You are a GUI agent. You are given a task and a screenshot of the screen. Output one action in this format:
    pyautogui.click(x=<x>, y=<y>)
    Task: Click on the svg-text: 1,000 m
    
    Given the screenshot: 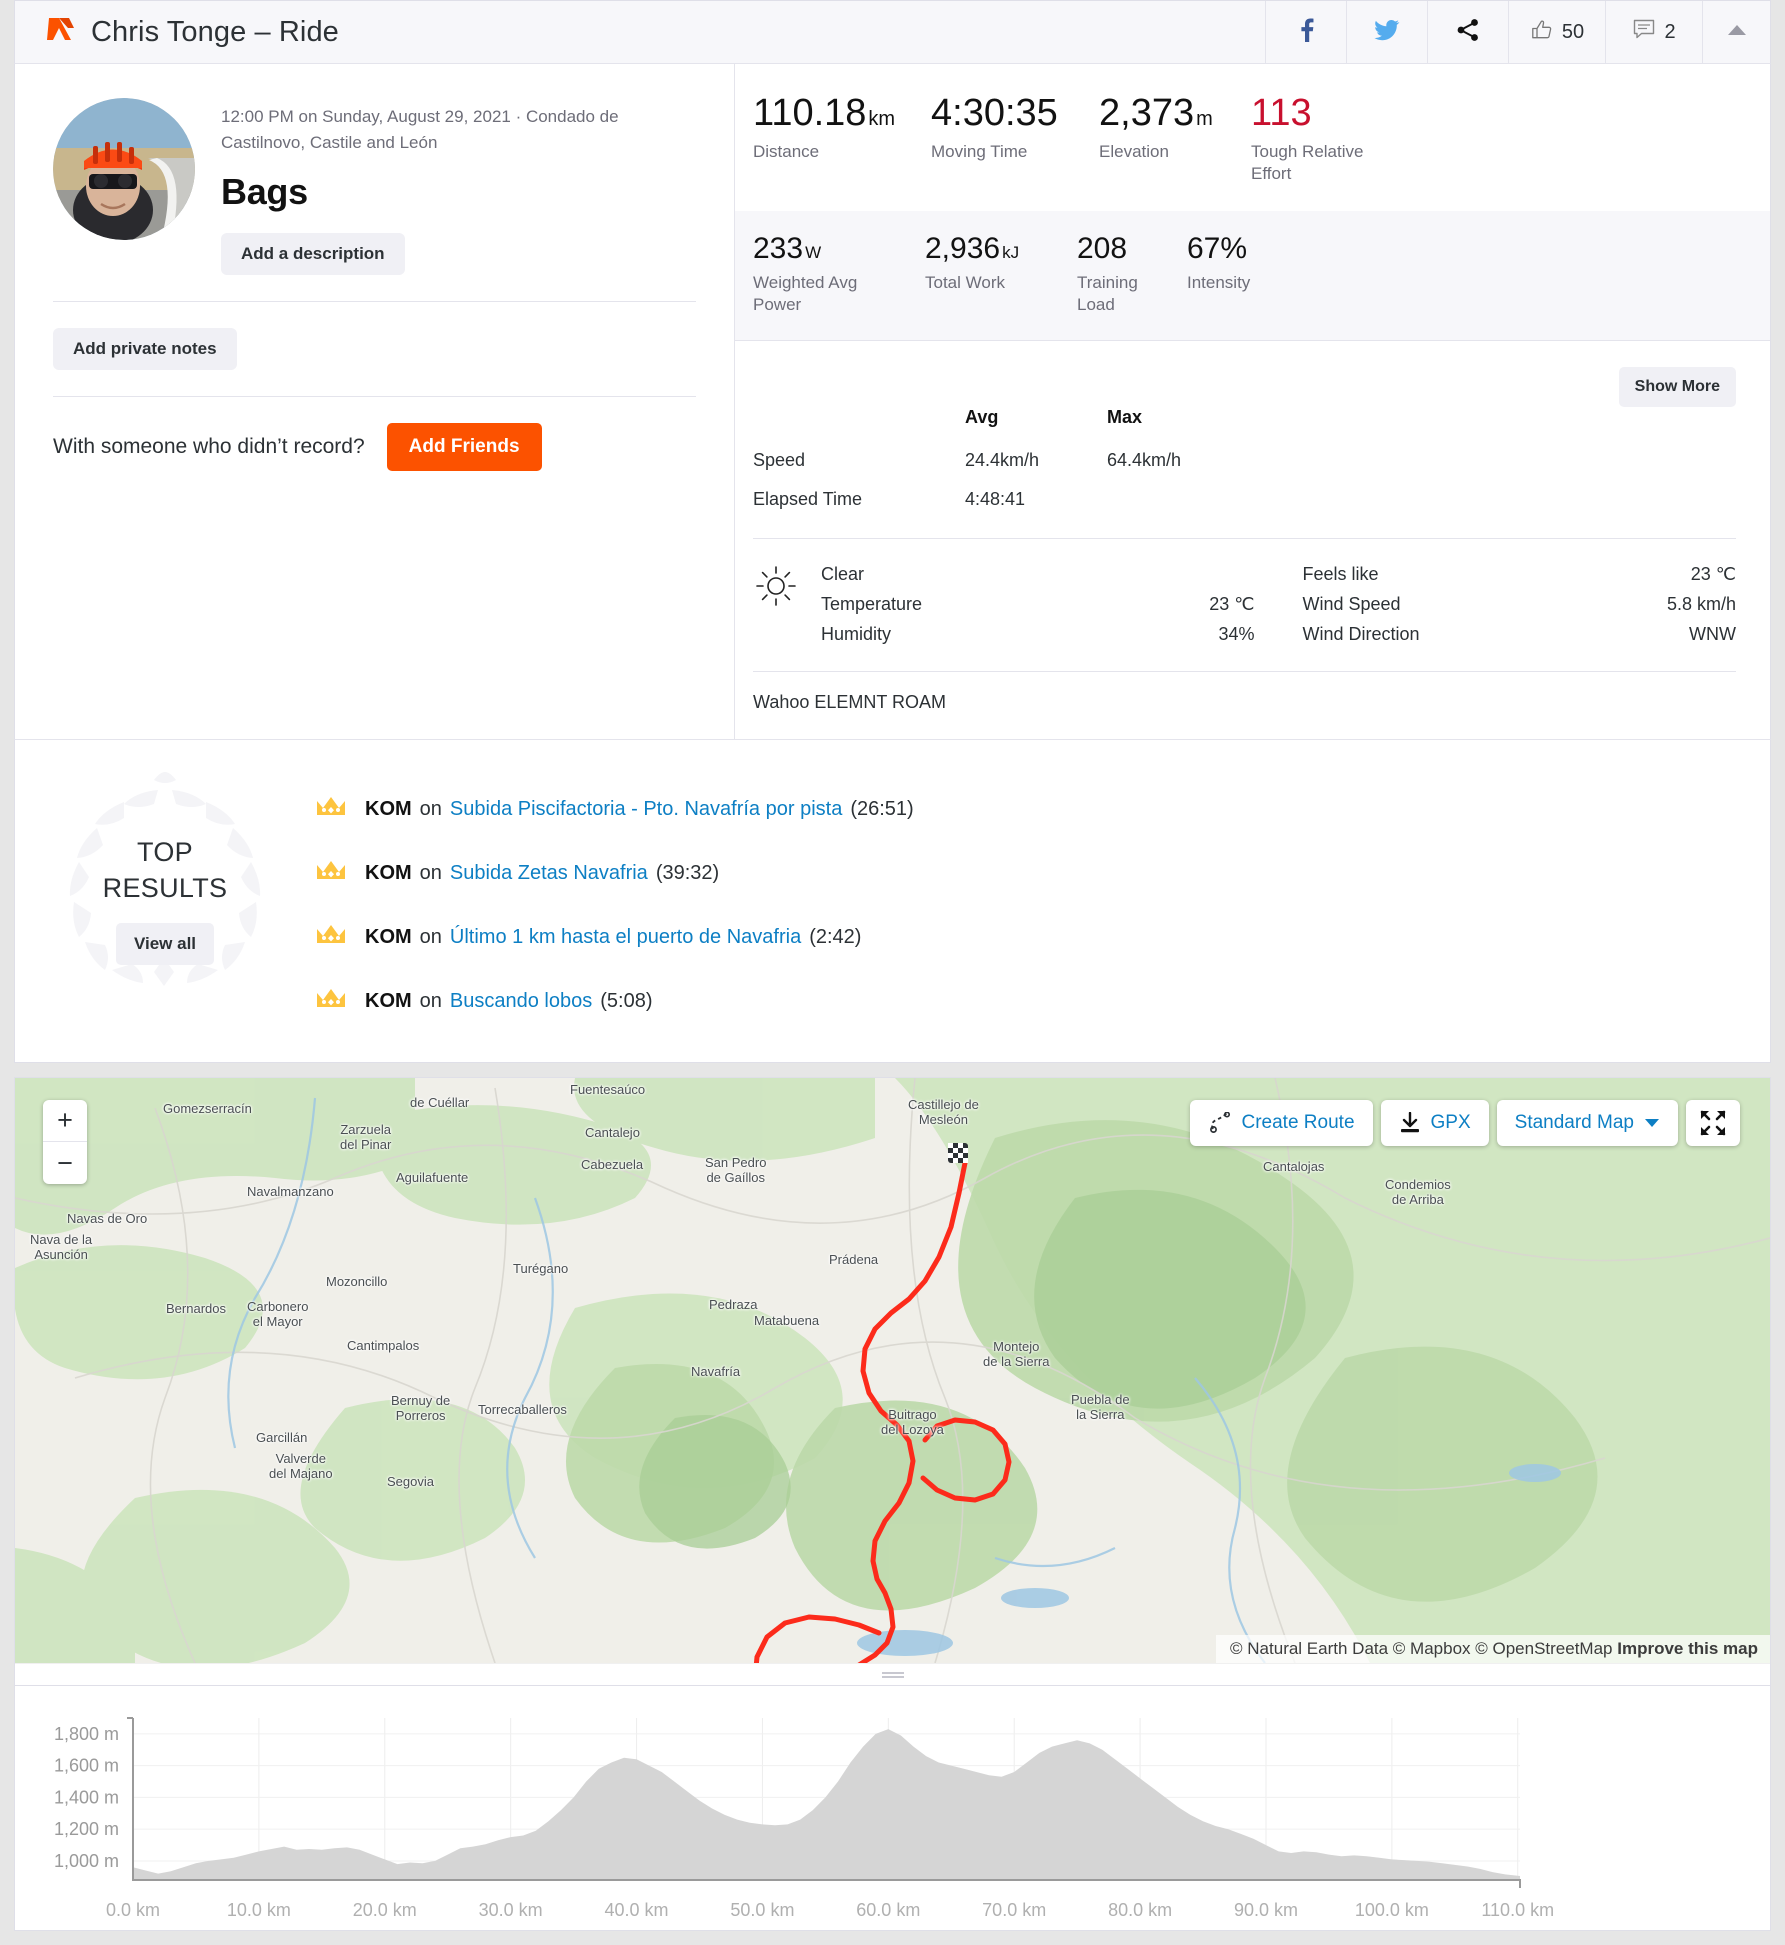 What is the action you would take?
    pyautogui.click(x=86, y=1861)
    